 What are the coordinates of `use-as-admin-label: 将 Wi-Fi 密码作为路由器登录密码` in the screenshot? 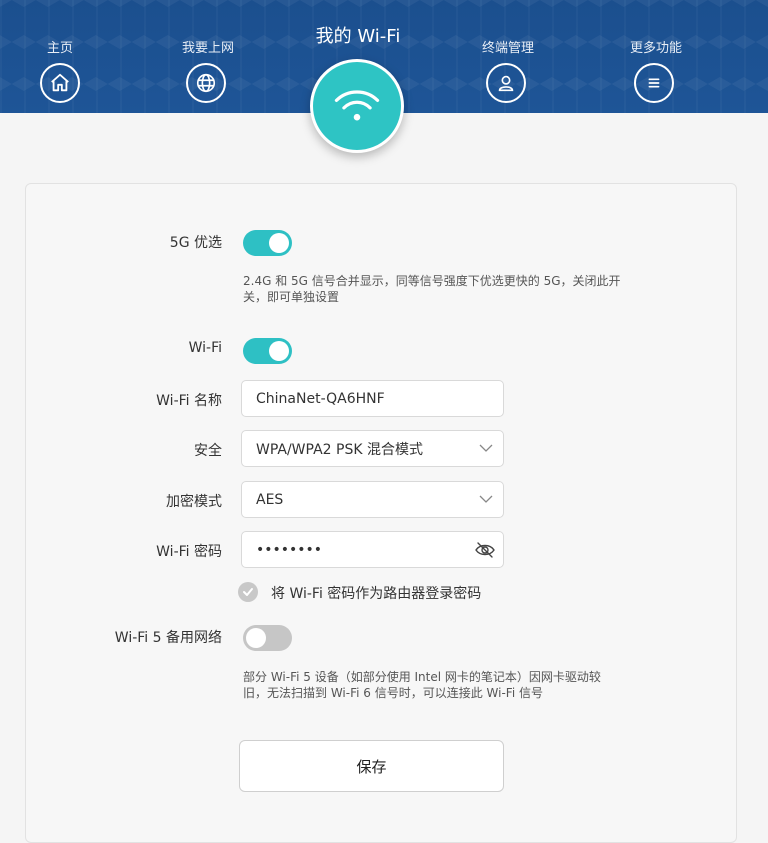 It's located at (376, 593).